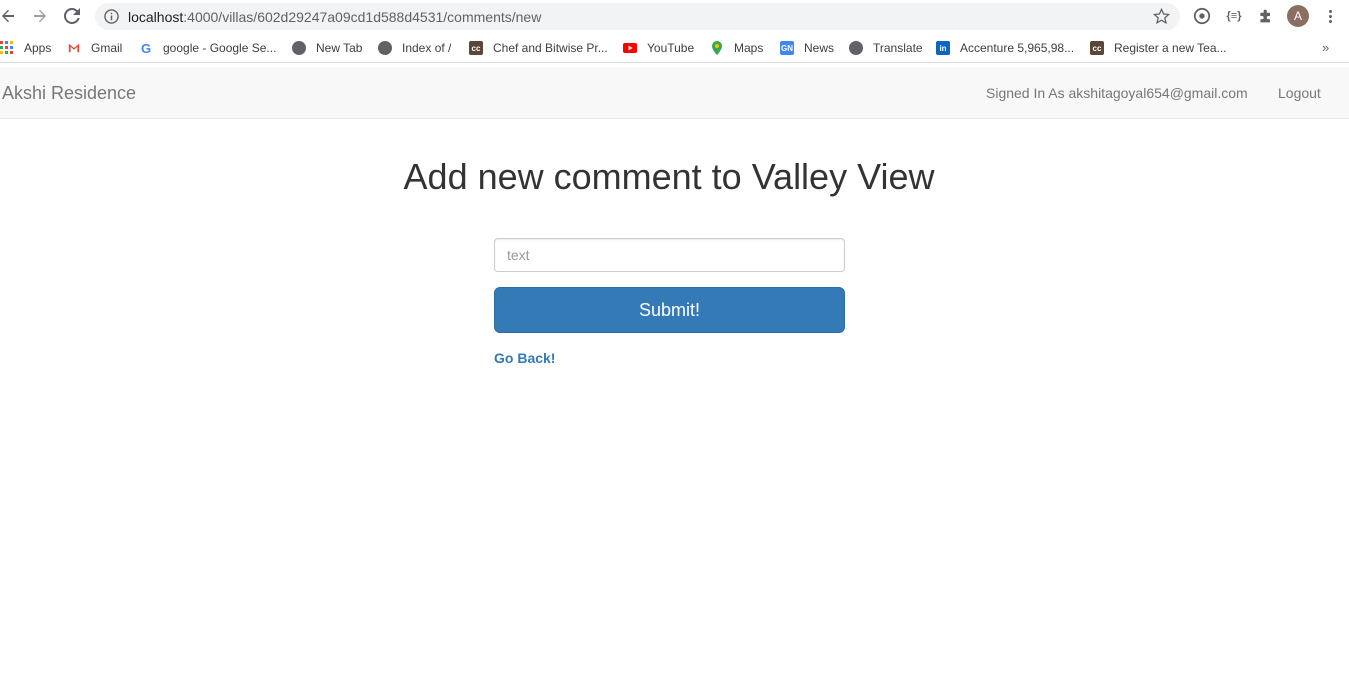 This screenshot has width=1349, height=677. I want to click on bookmark-label: YouTube, so click(671, 48).